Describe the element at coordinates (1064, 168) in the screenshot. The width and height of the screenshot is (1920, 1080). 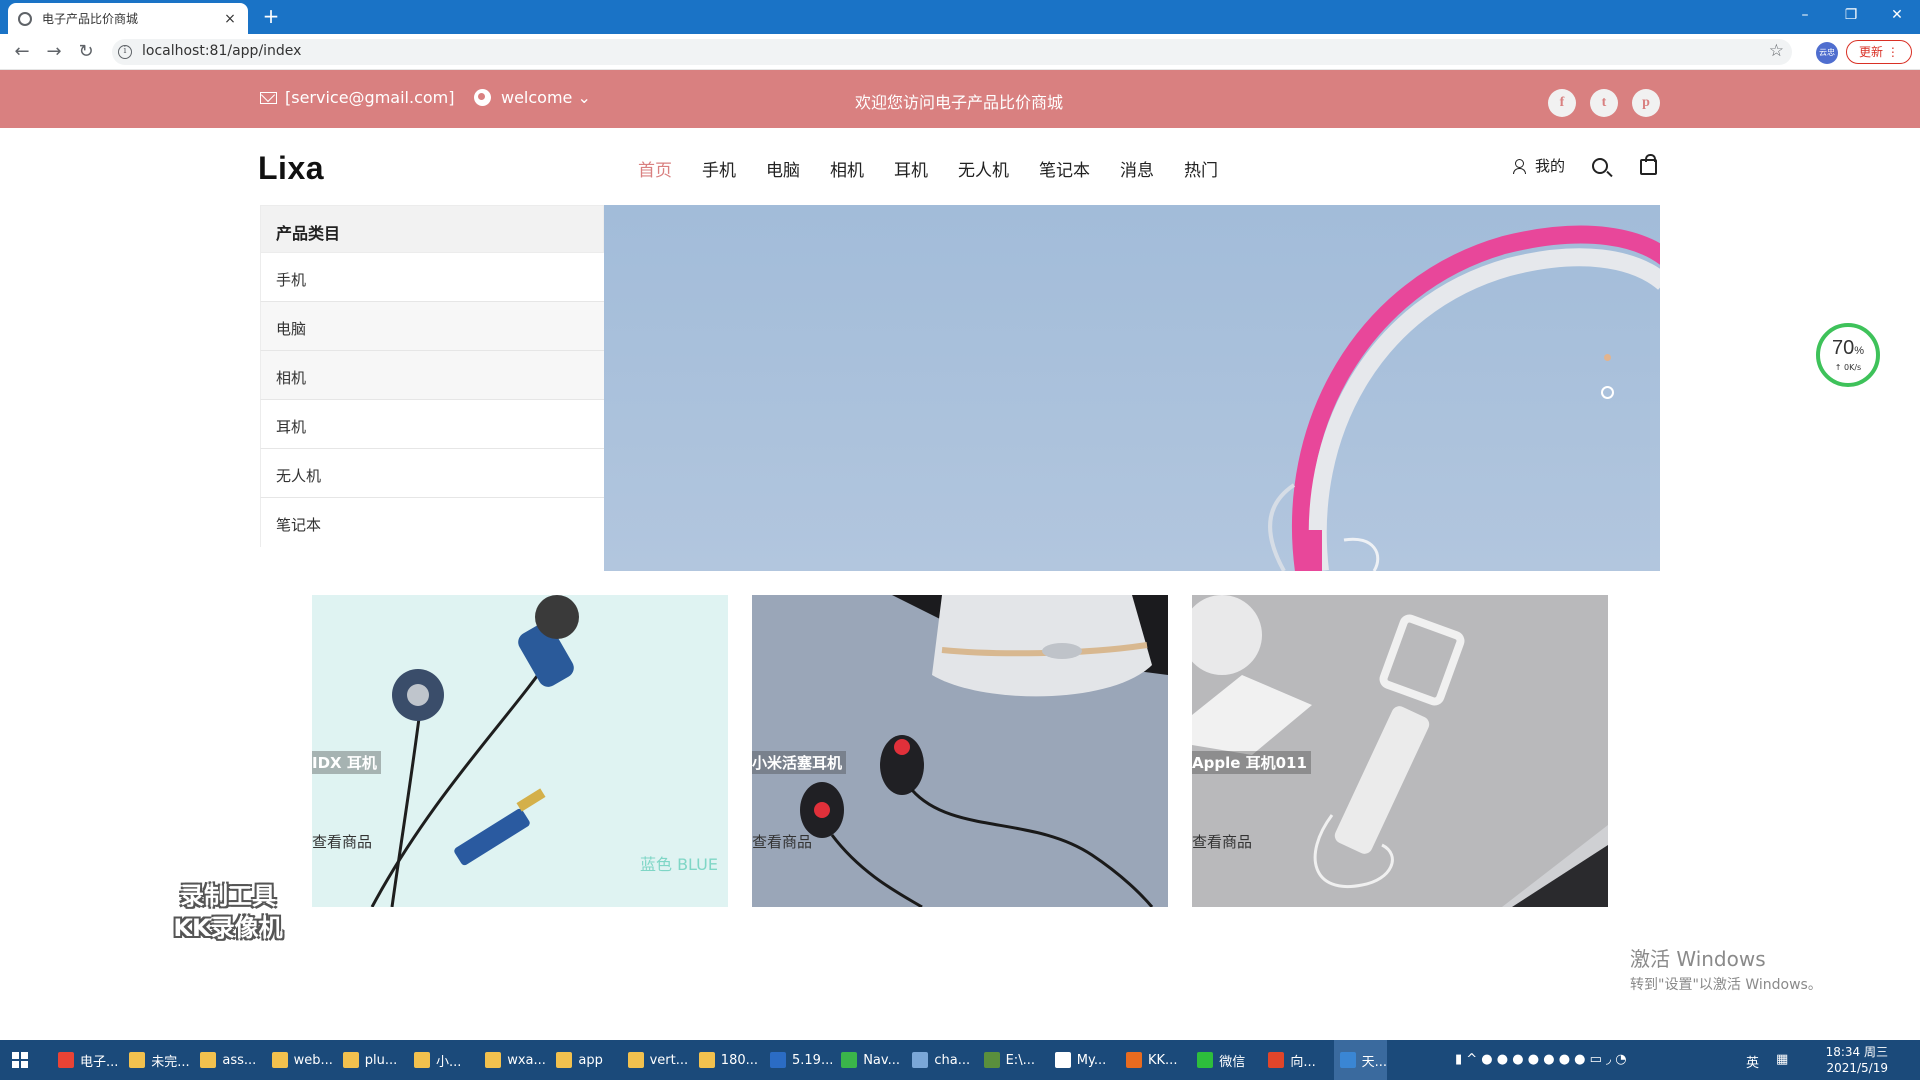
I see `nav-item-laptop: 笔记本` at that location.